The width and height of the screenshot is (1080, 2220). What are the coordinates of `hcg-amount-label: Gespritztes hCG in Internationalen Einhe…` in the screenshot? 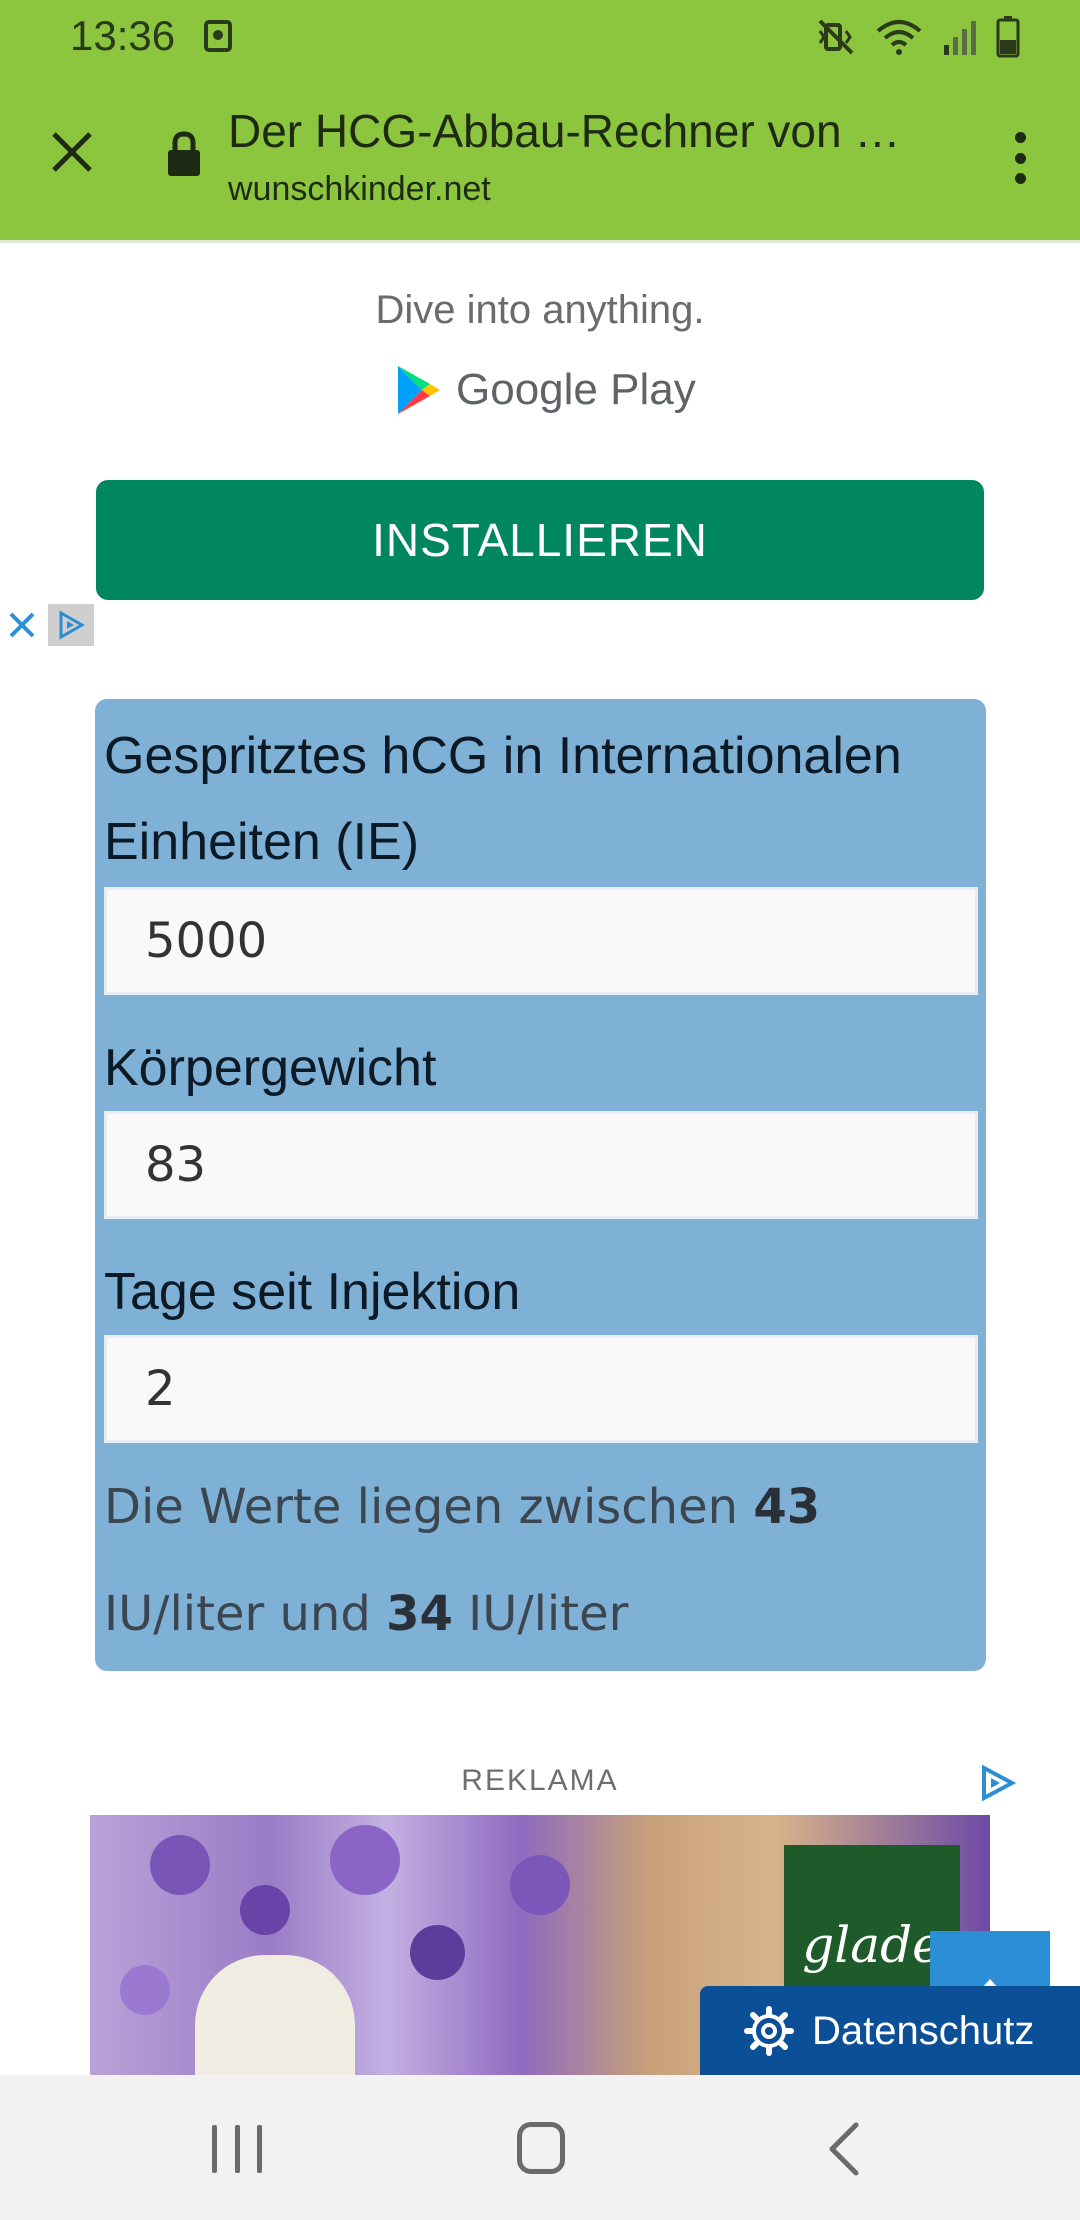 It's located at (503, 799).